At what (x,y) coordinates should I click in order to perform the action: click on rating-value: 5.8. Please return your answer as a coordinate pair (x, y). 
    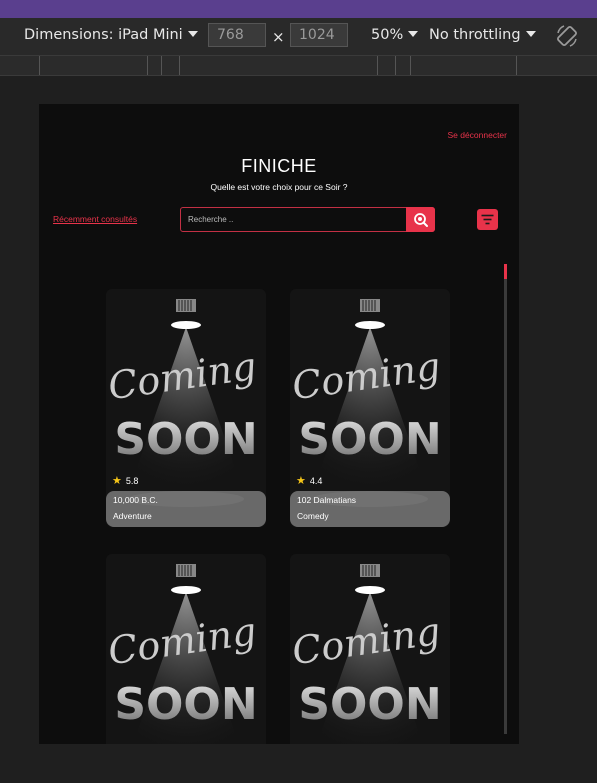
    Looking at the image, I should click on (132, 480).